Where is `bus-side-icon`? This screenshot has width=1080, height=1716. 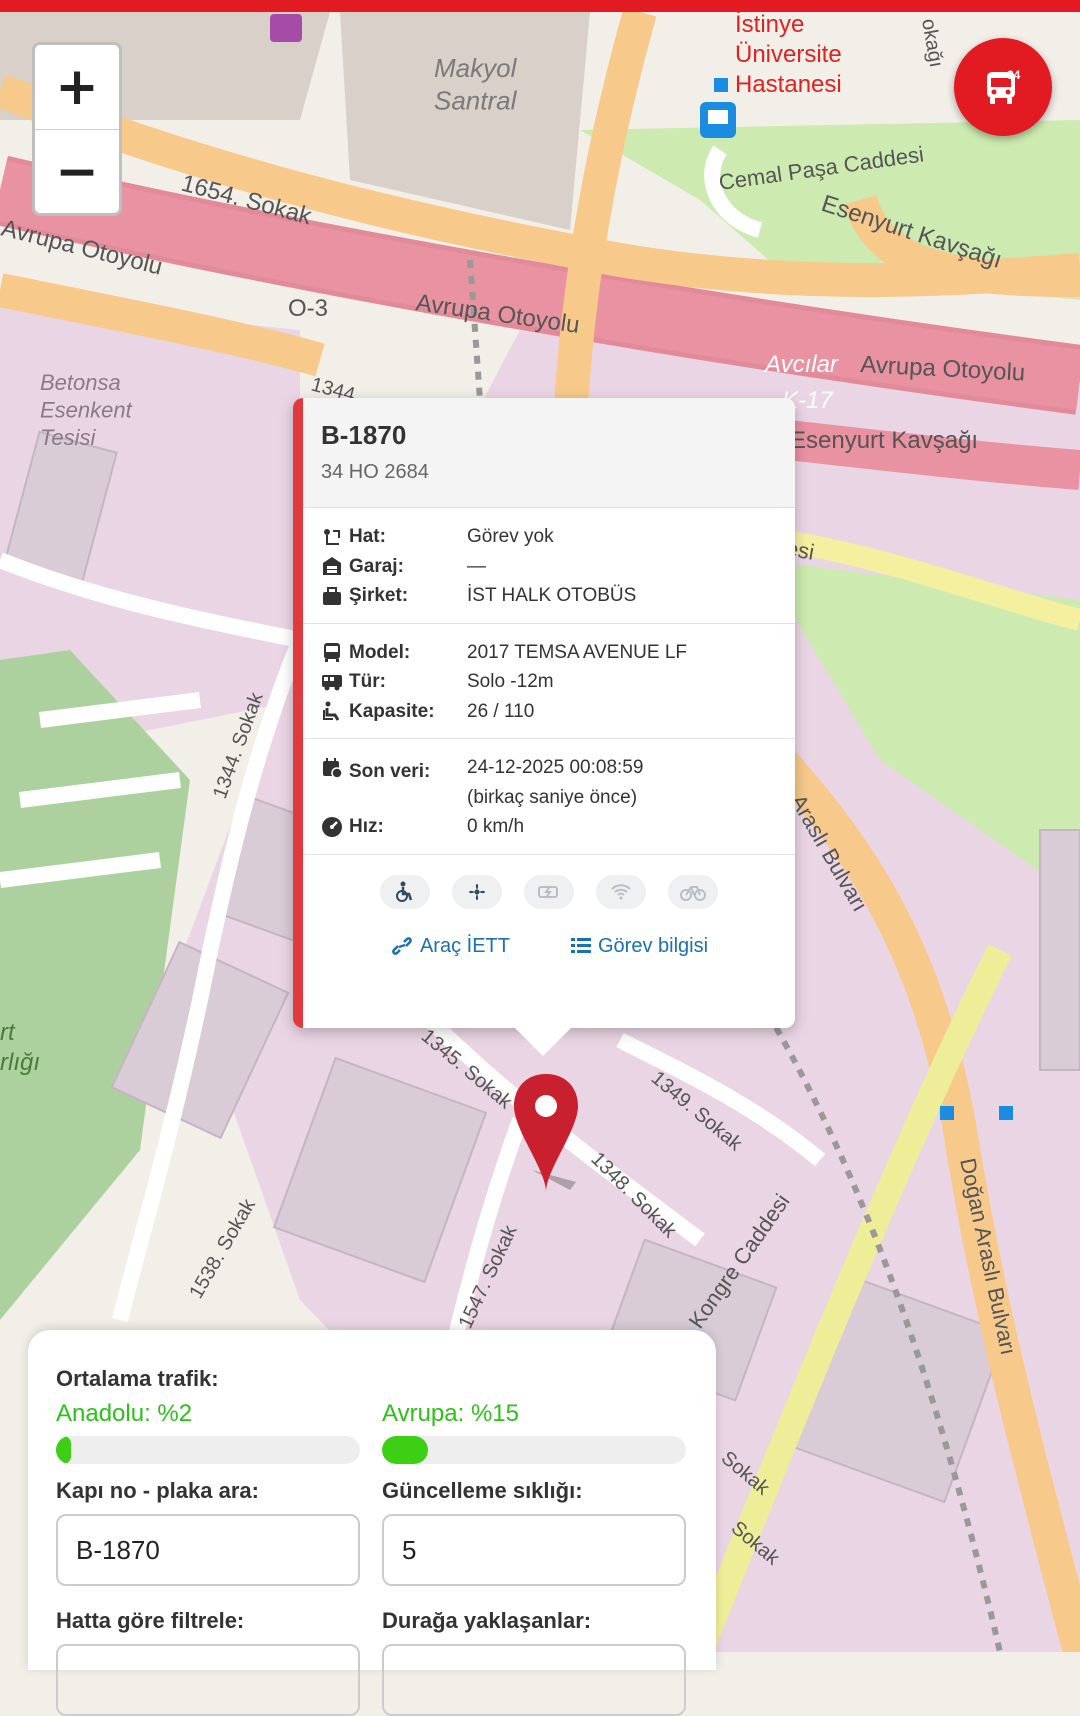 bus-side-icon is located at coordinates (332, 682).